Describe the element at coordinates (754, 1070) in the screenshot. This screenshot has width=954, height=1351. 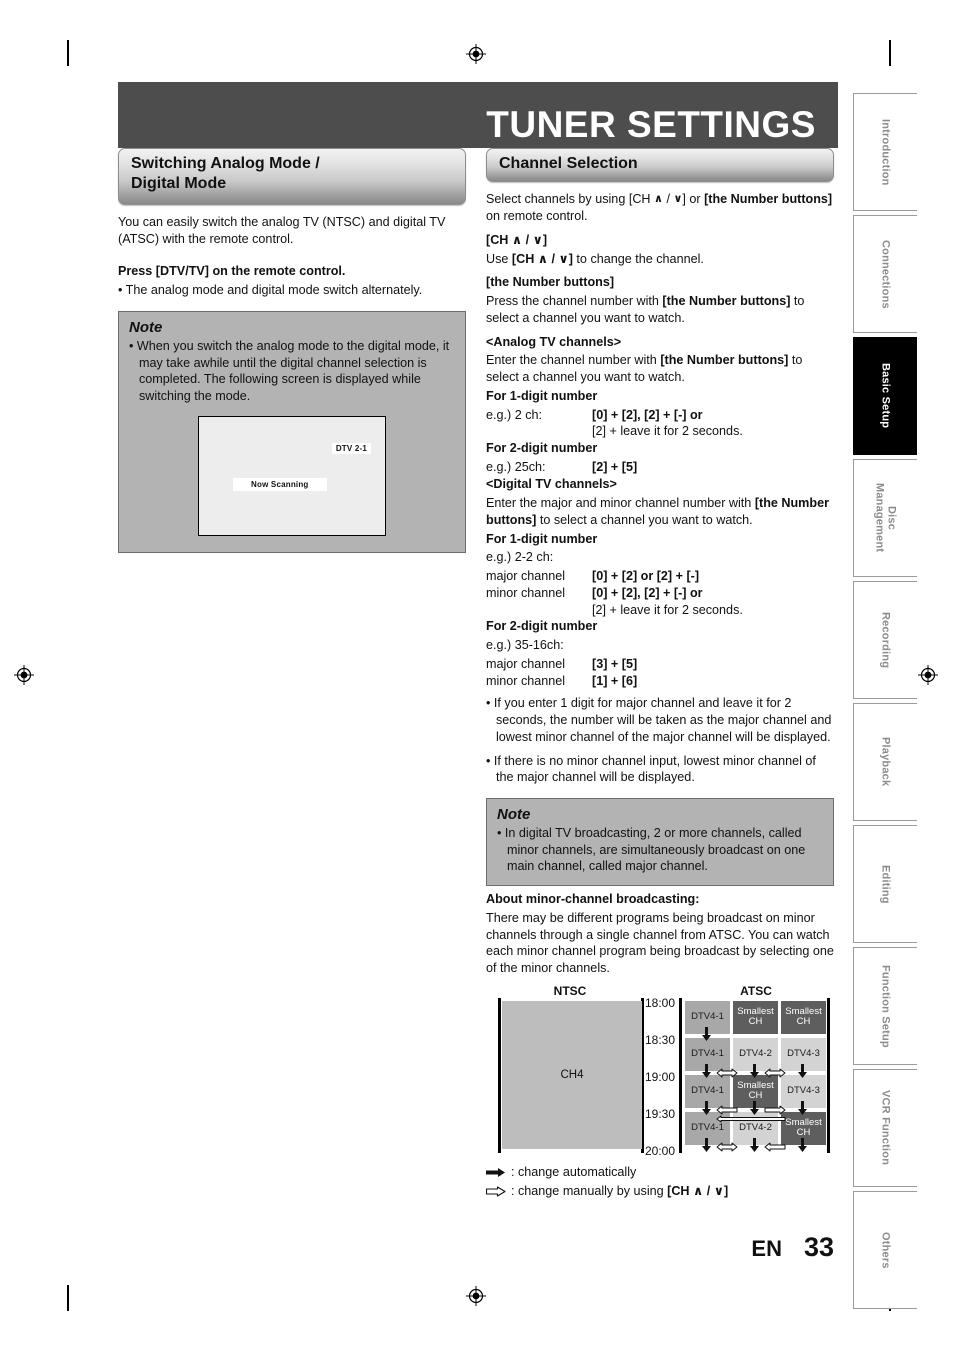
I see `auto-arrow-down-r2c2` at that location.